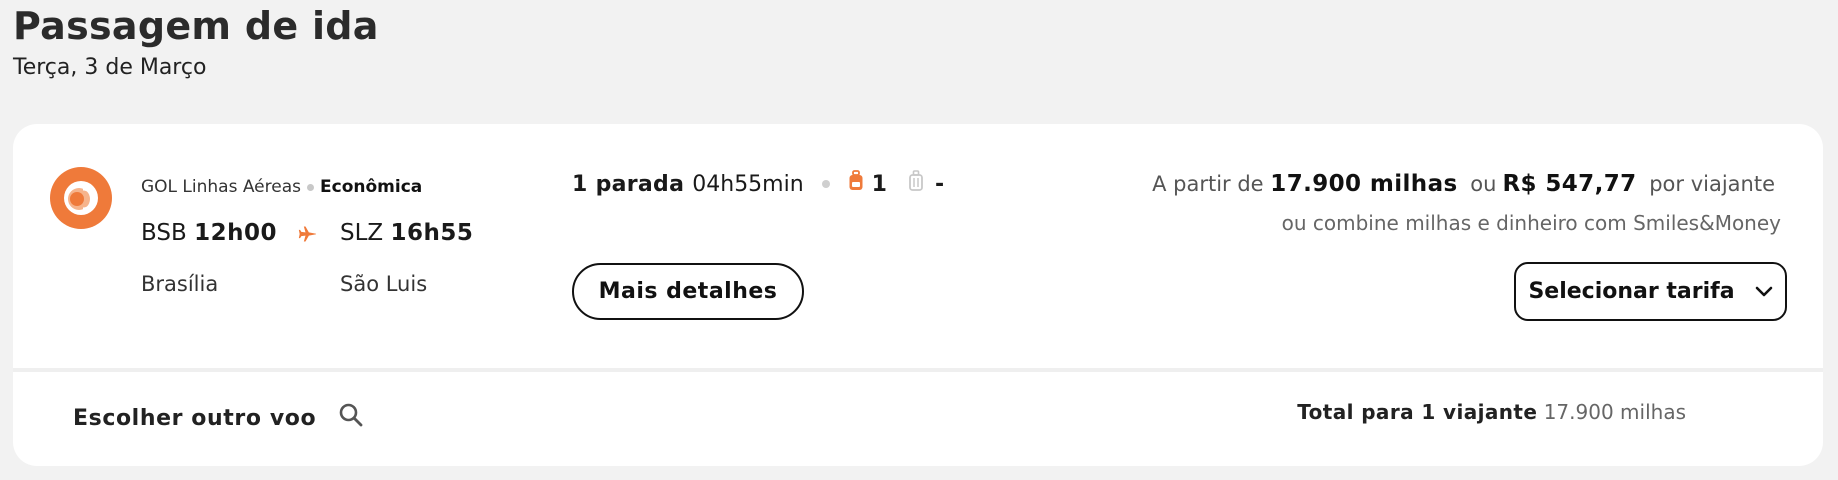  Describe the element at coordinates (1569, 184) in the screenshot. I see `price-money: R$ 547,77` at that location.